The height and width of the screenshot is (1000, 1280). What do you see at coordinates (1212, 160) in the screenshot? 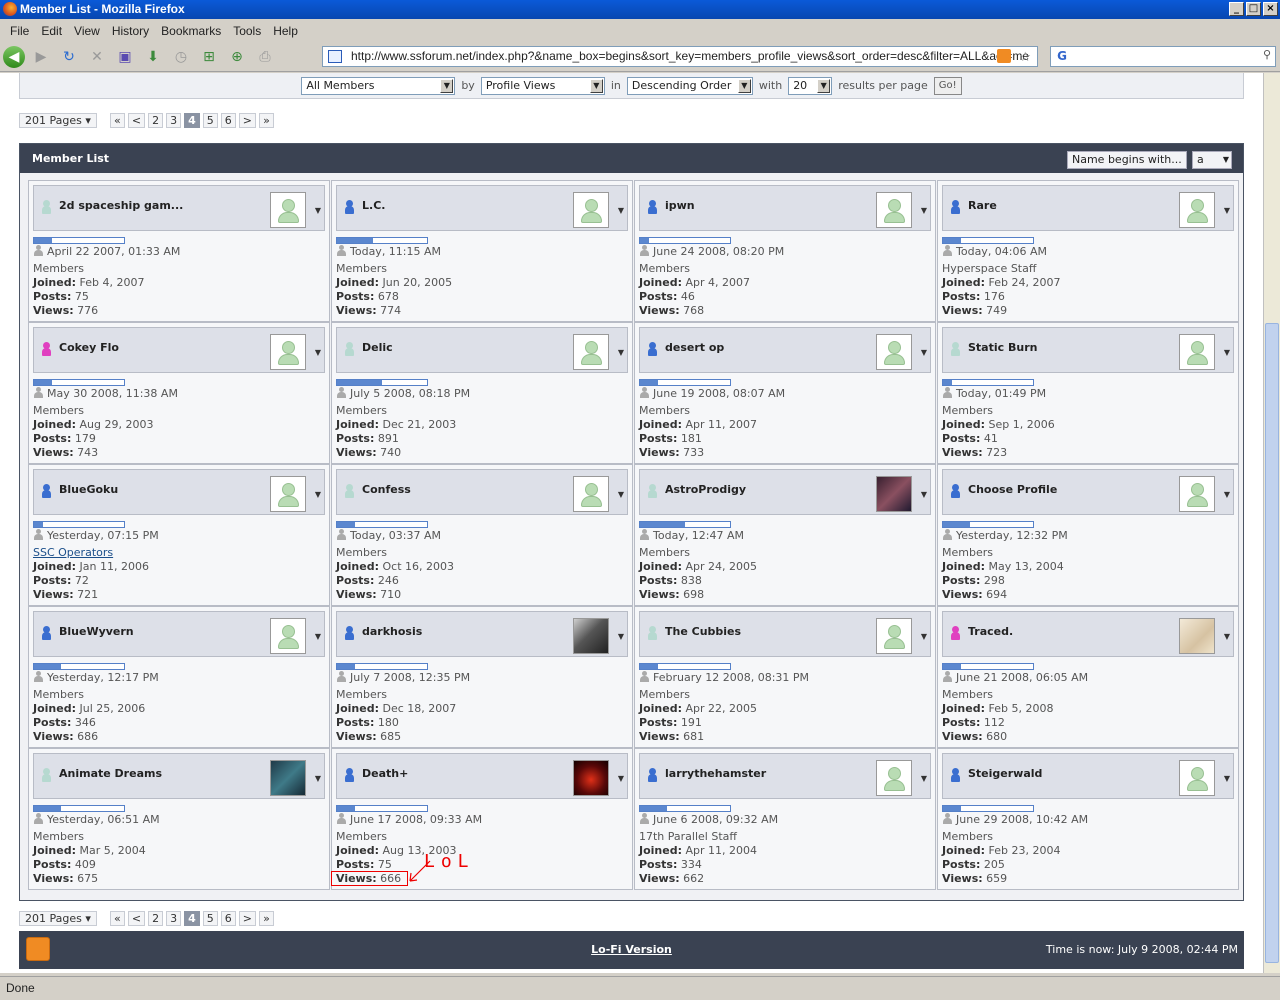
I see `letter-select: a ▼` at bounding box center [1212, 160].